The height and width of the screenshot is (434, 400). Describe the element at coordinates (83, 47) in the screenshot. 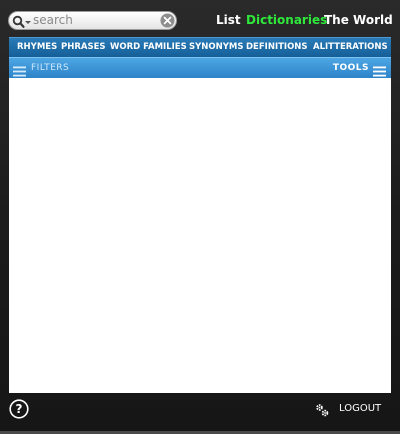

I see `tab-phrases: PHRASES` at that location.